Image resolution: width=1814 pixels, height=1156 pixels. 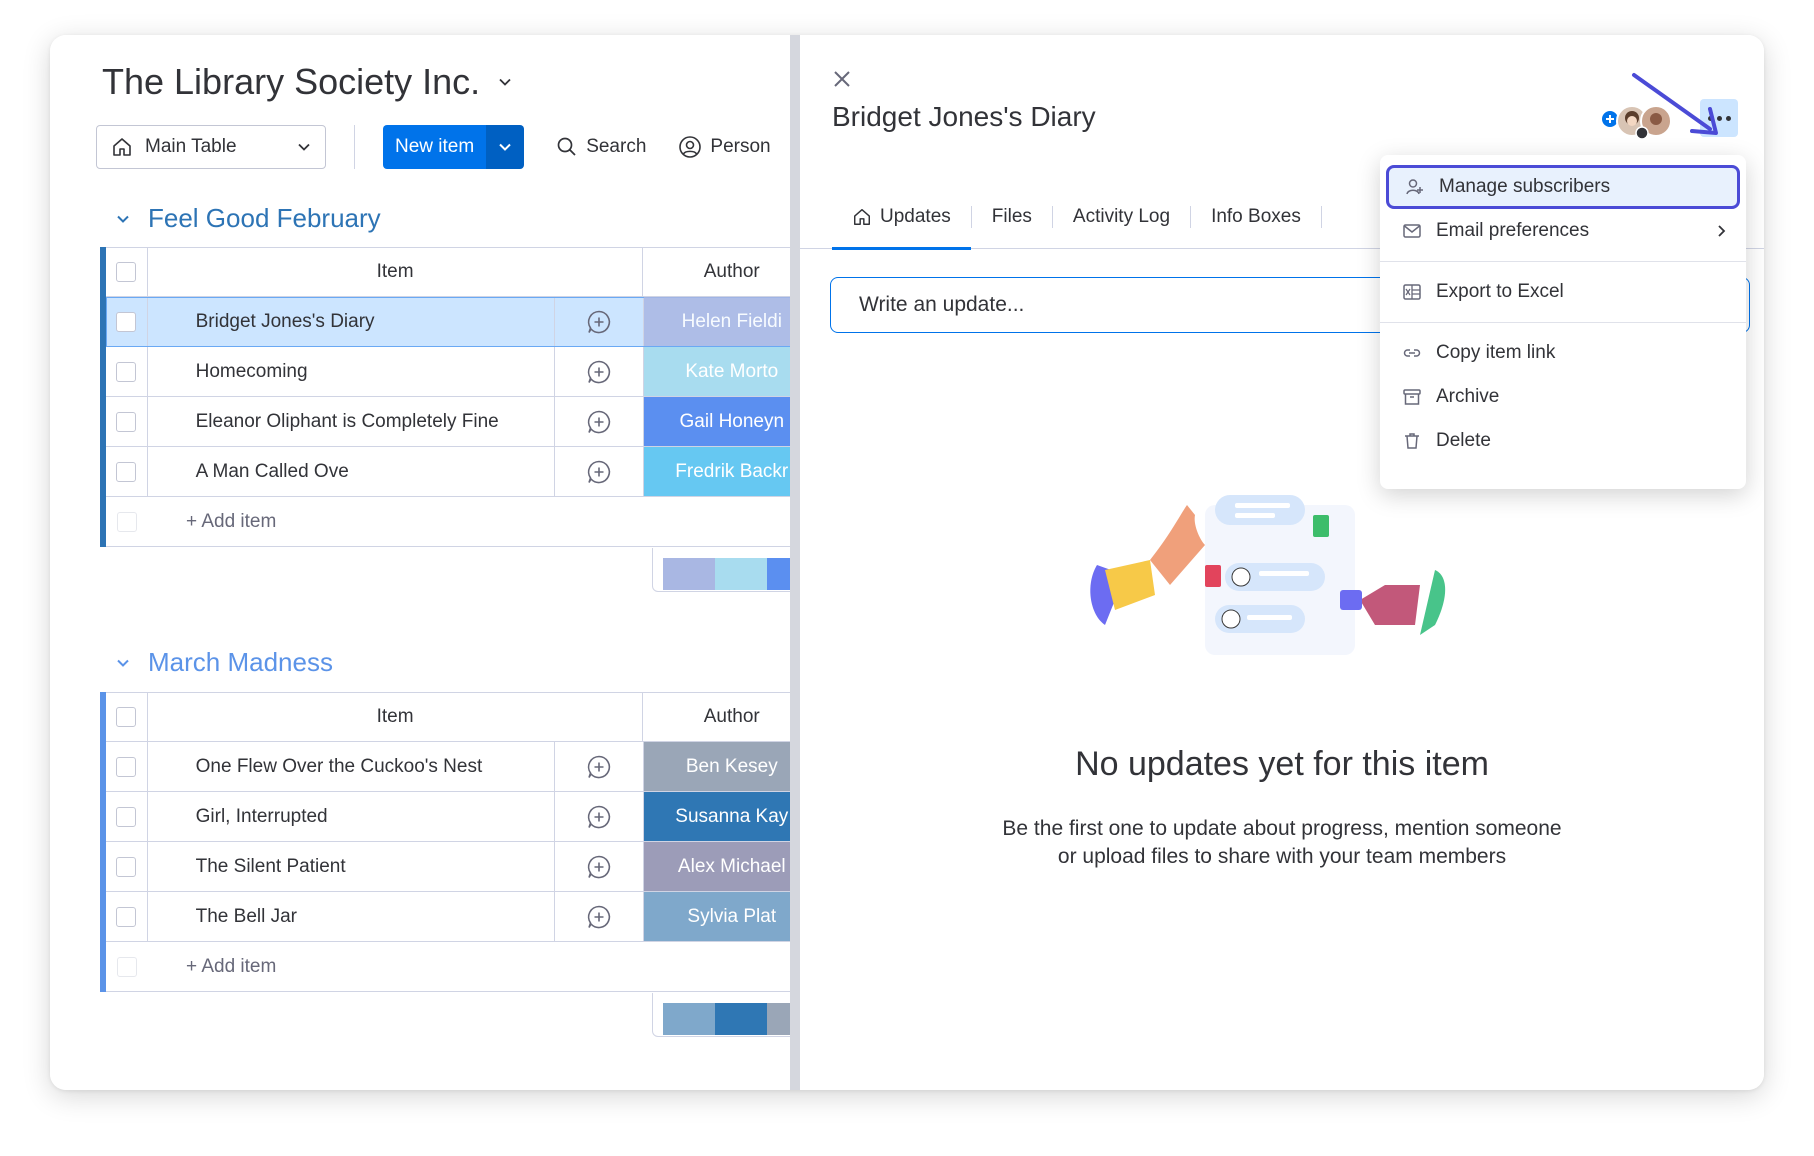 What do you see at coordinates (690, 147) in the screenshot?
I see `person-icon` at bounding box center [690, 147].